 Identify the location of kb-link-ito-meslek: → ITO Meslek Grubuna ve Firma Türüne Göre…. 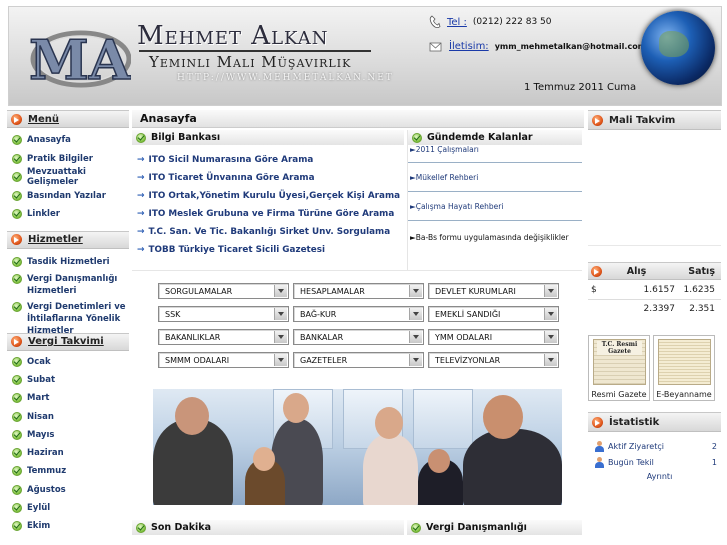
(268, 214).